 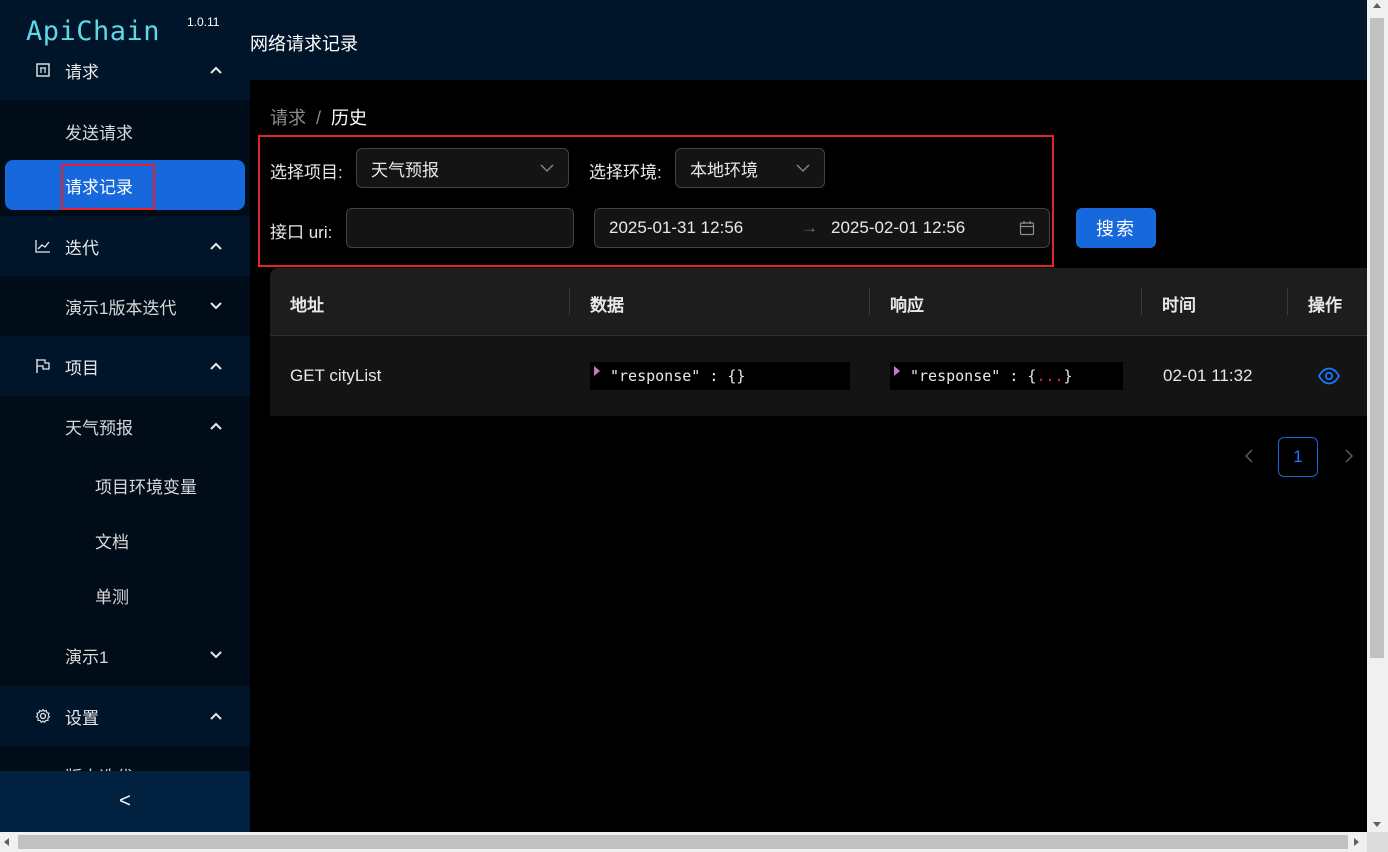 I want to click on calendar-icon, so click(x=1027, y=228).